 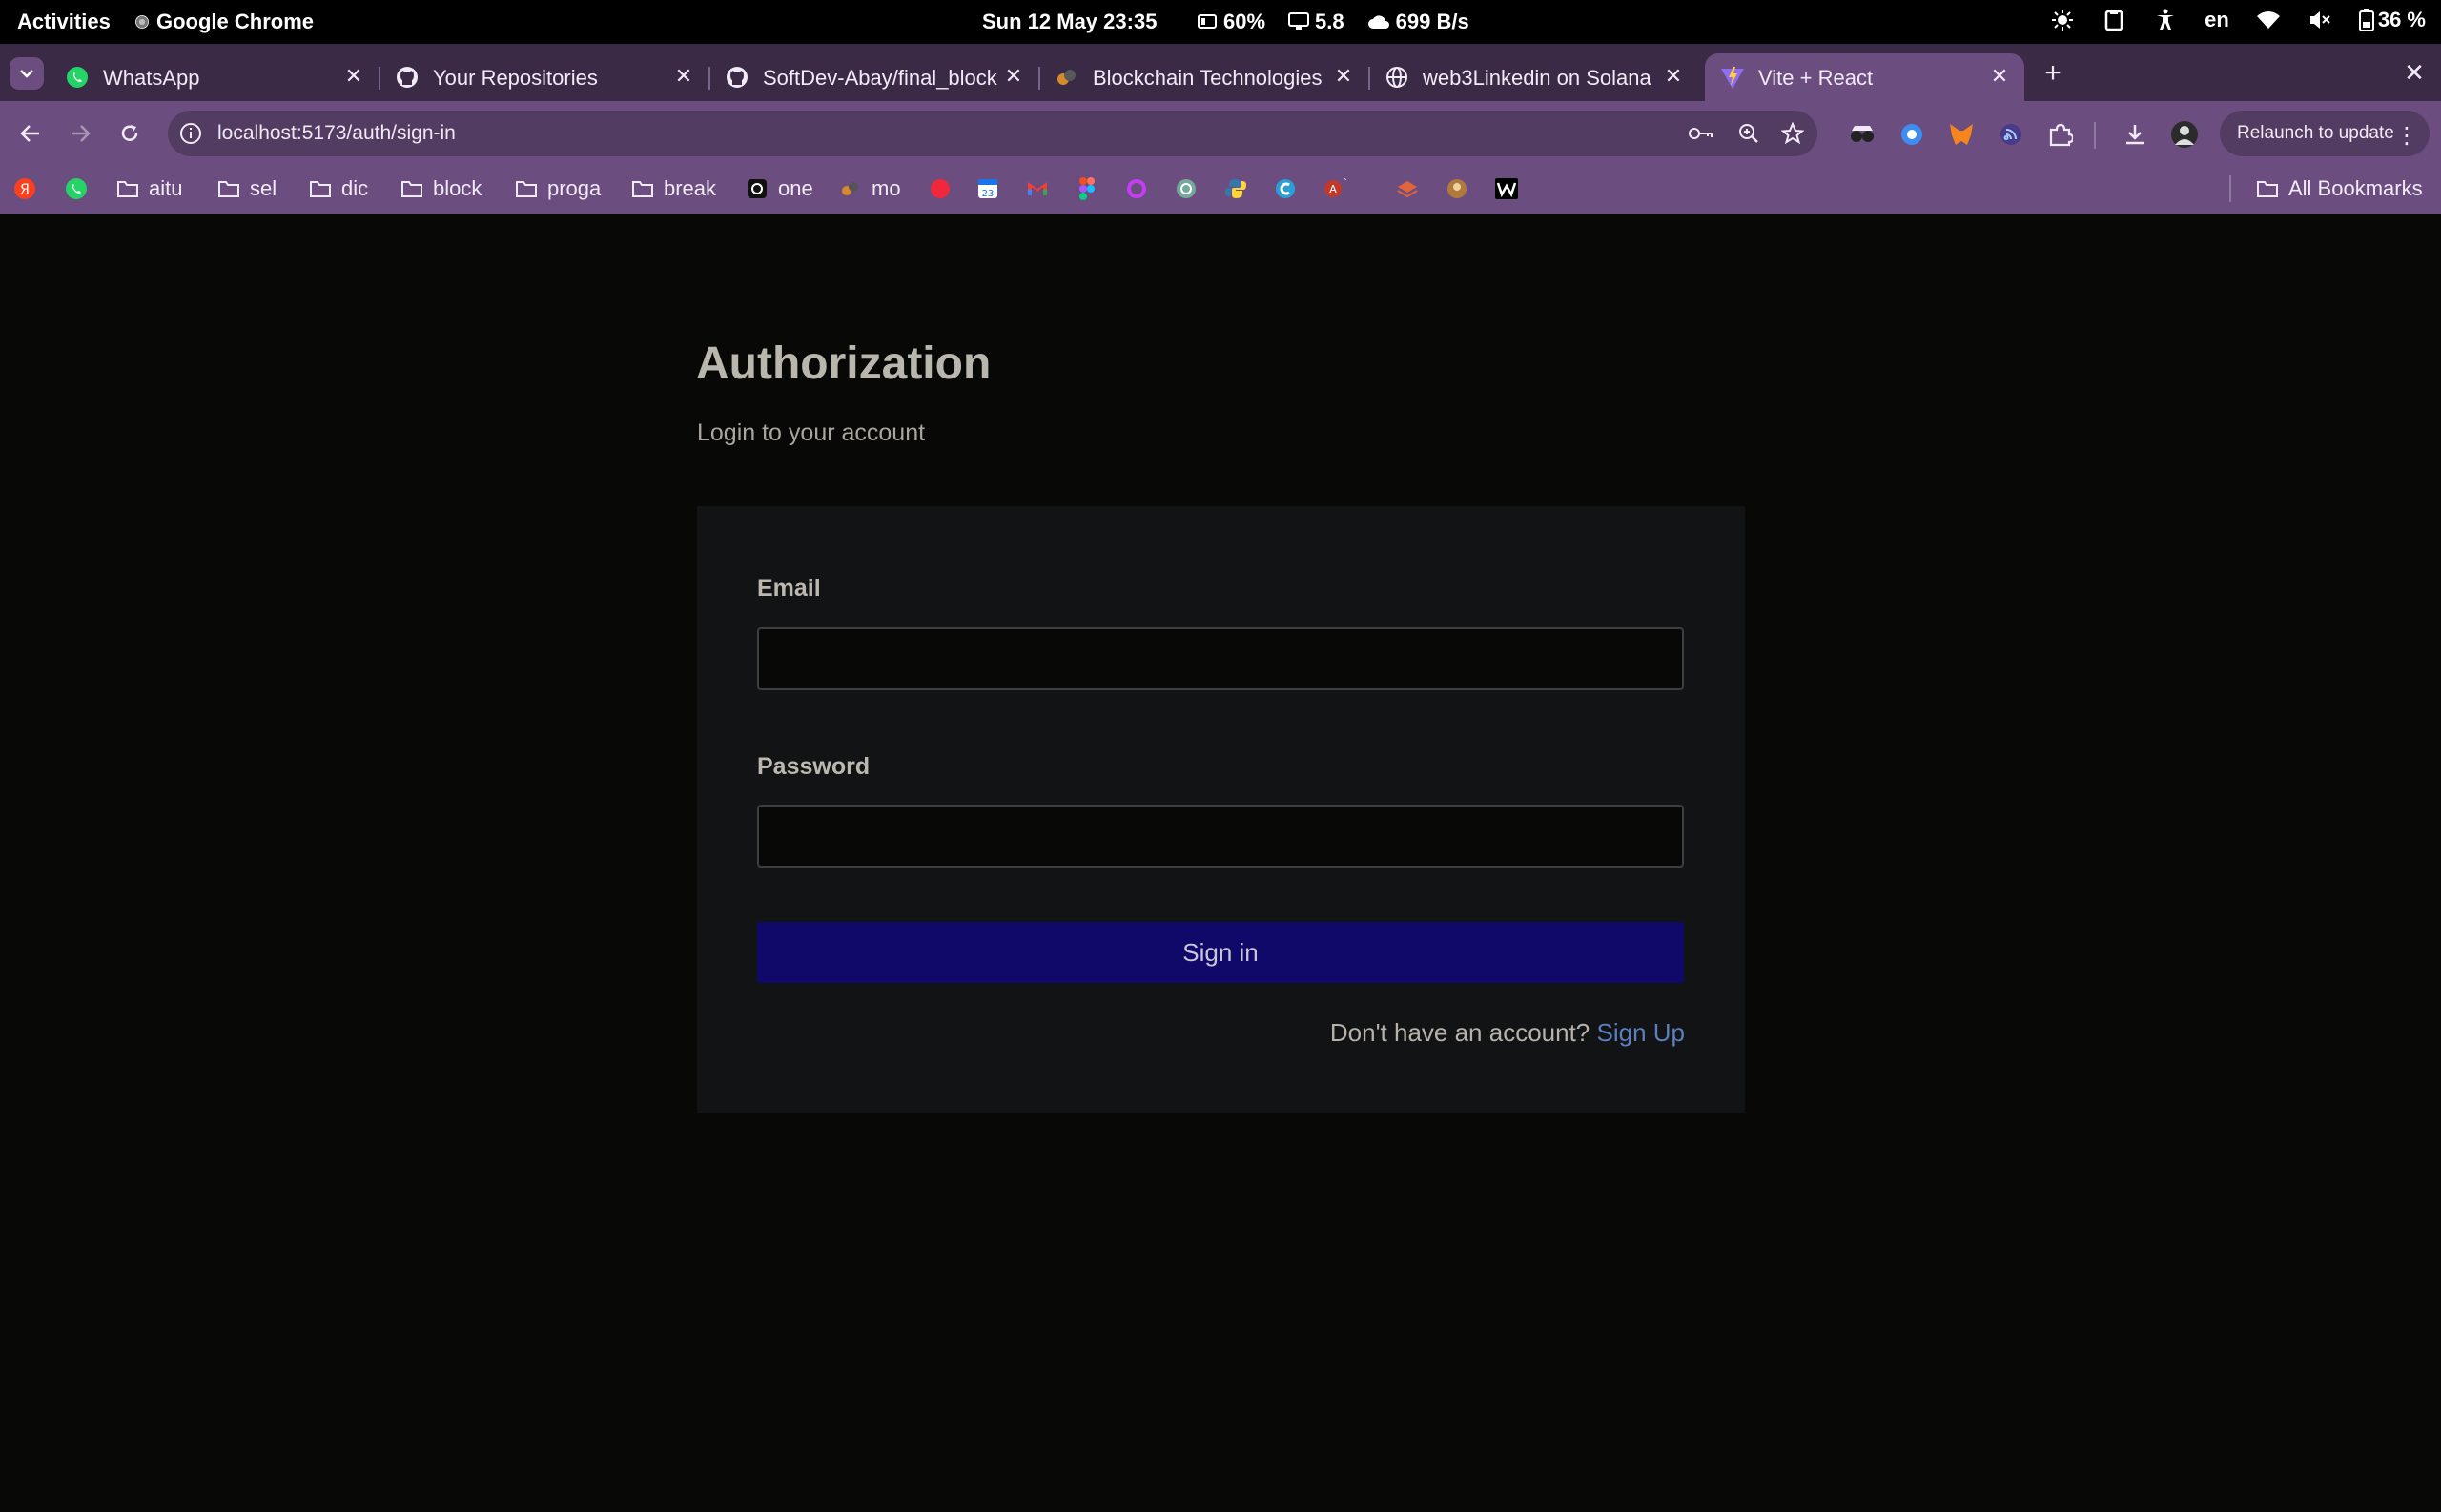 What do you see at coordinates (2325, 133) in the screenshot?
I see `relaunch-button: Relaunch to update ⋮` at bounding box center [2325, 133].